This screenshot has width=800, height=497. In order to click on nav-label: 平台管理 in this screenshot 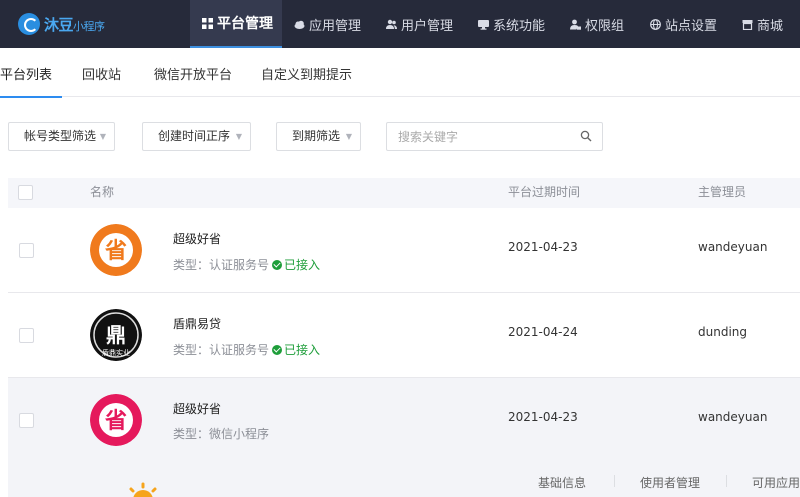, I will do `click(245, 24)`.